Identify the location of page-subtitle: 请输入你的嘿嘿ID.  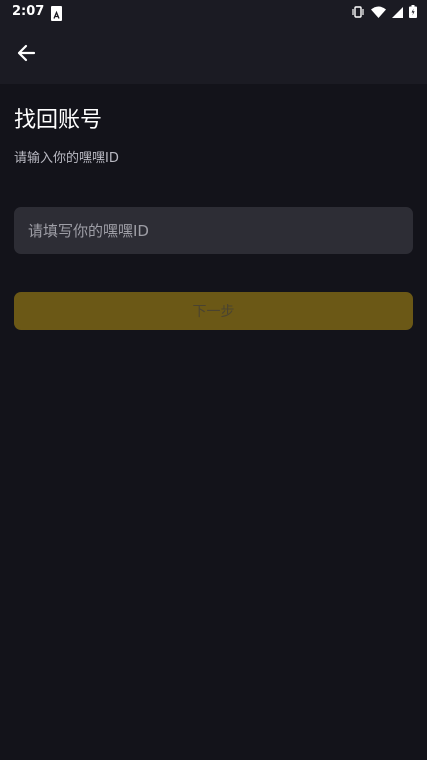
(66, 158).